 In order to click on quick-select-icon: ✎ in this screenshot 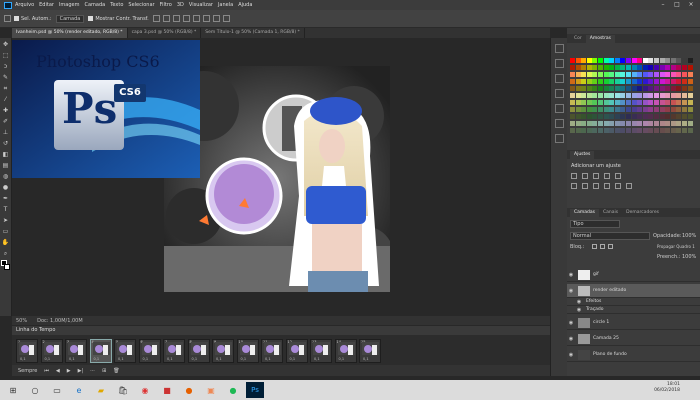, I will do `click(5, 77)`.